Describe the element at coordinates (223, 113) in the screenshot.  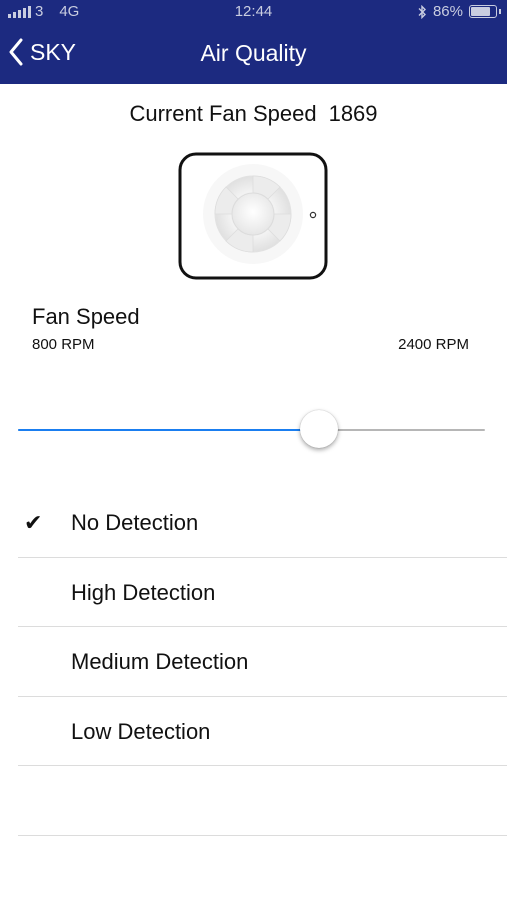
I see `current-fan-speed-label: Current Fan Speed` at that location.